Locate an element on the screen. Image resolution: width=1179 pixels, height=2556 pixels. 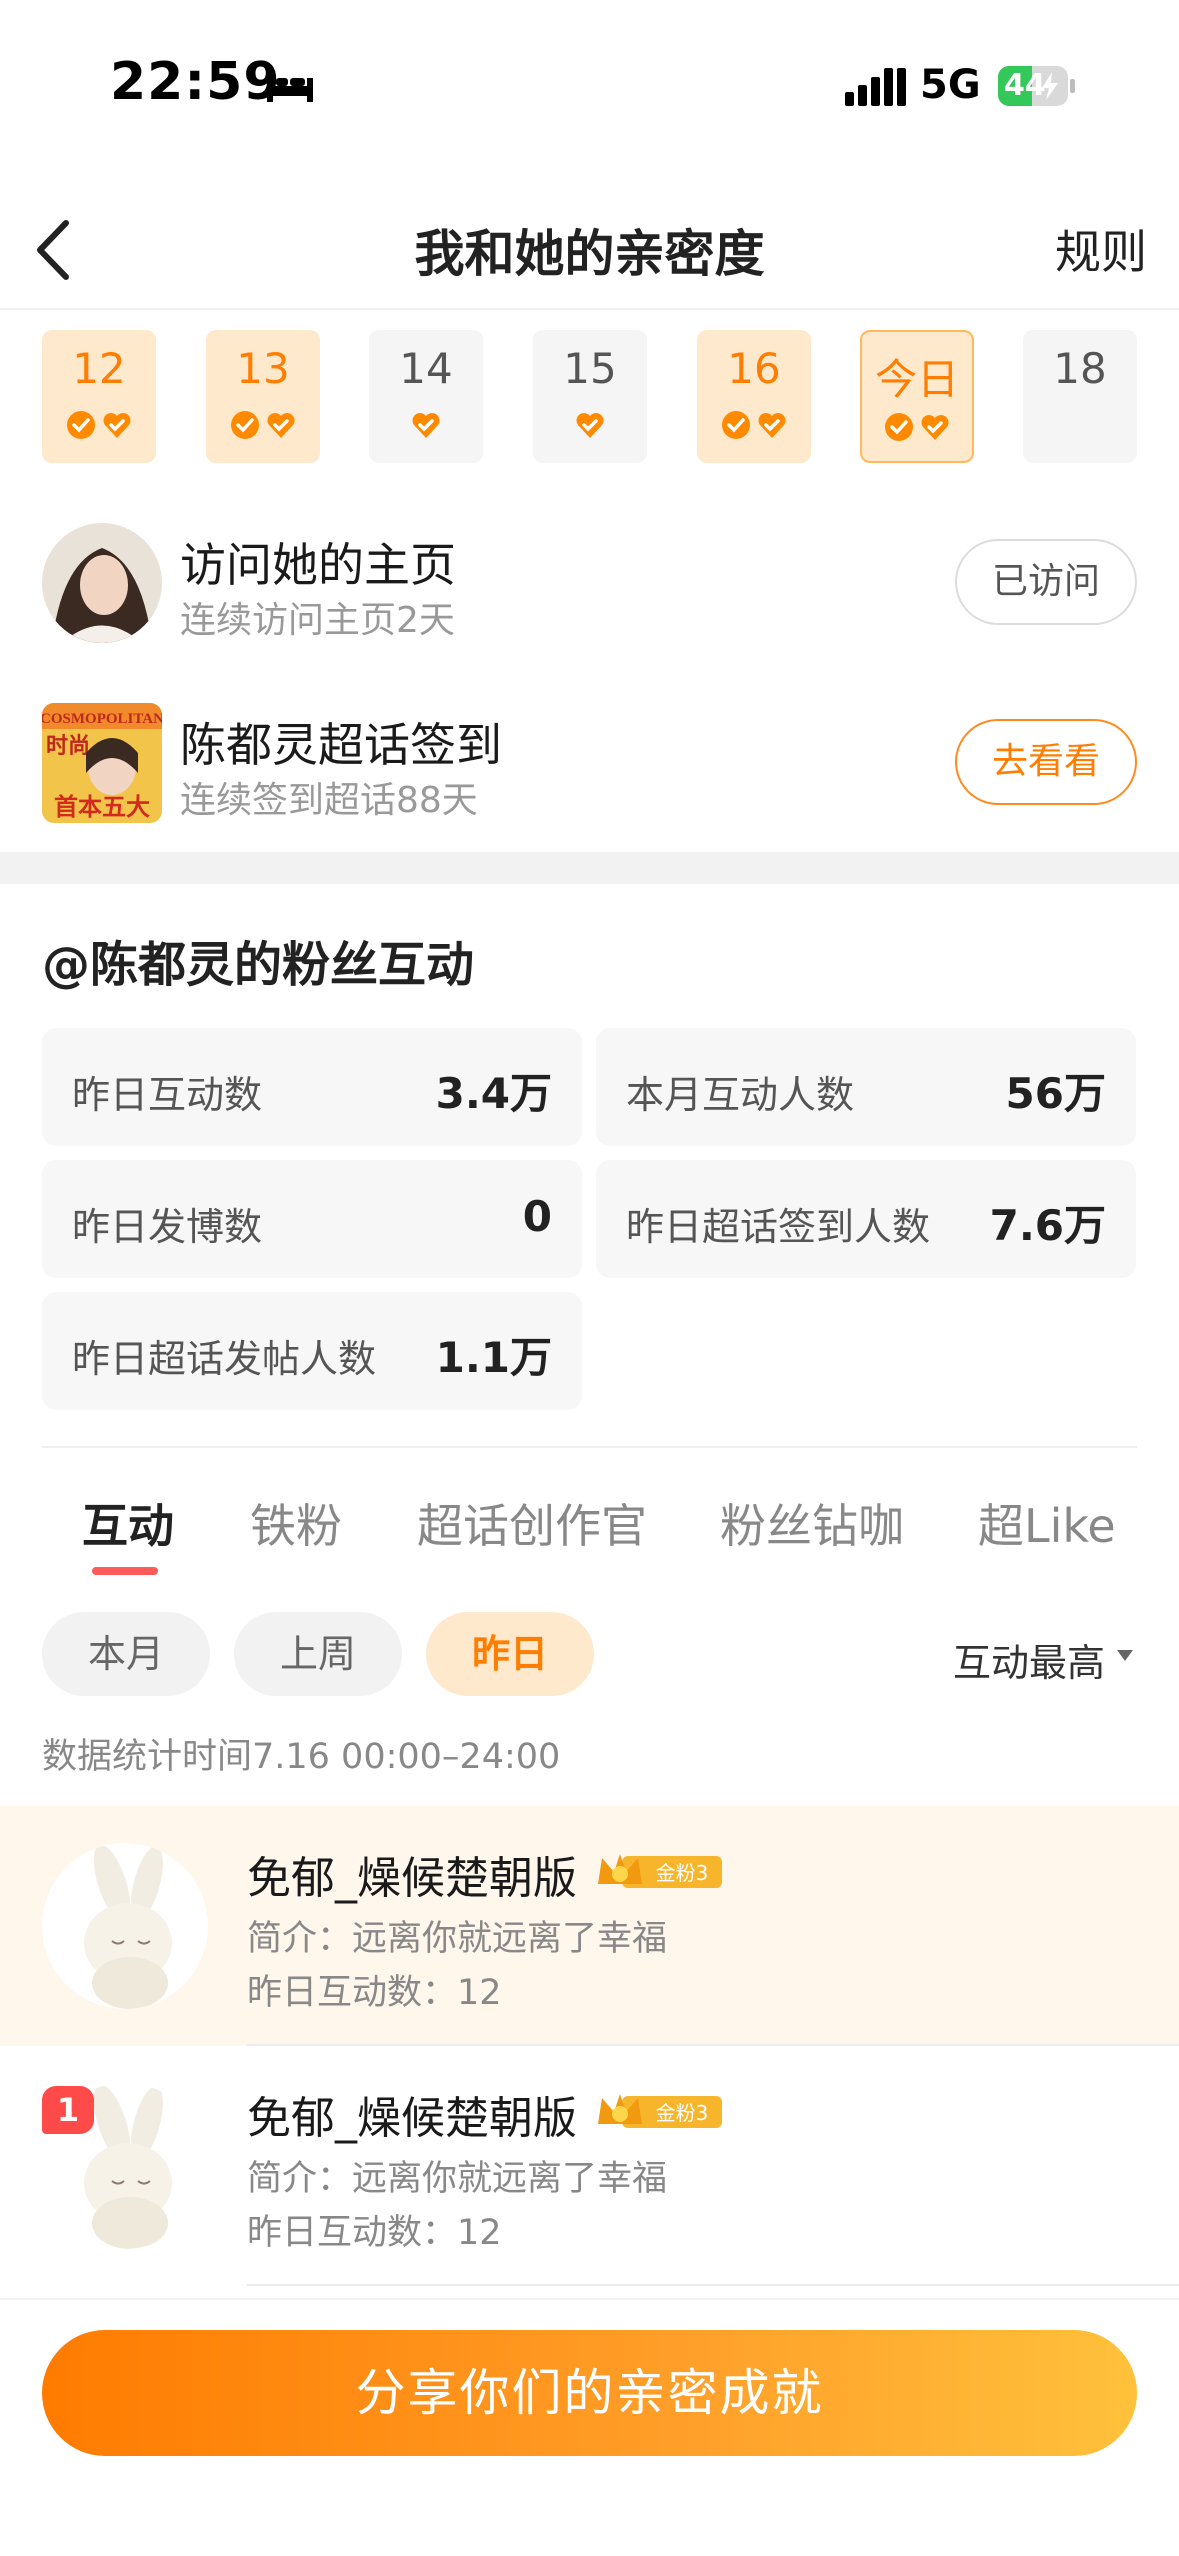
date-label: 12 is located at coordinates (99, 368).